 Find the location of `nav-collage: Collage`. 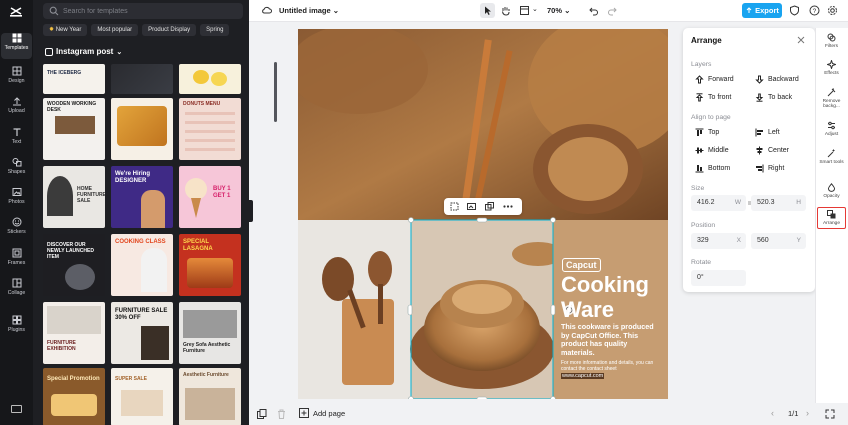

nav-collage: Collage is located at coordinates (16, 291).